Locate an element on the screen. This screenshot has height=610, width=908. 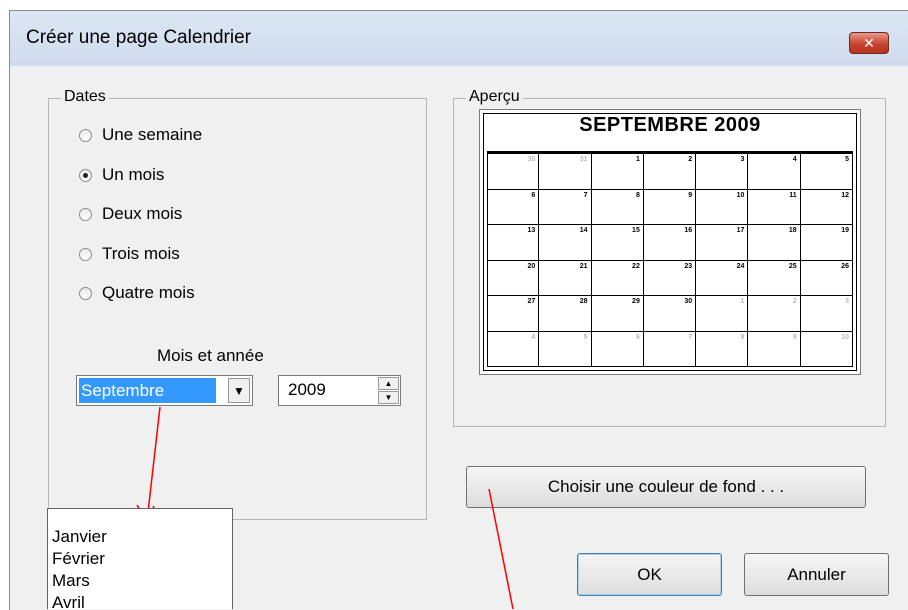
month-select: Septembre ▼ is located at coordinates (164, 390).